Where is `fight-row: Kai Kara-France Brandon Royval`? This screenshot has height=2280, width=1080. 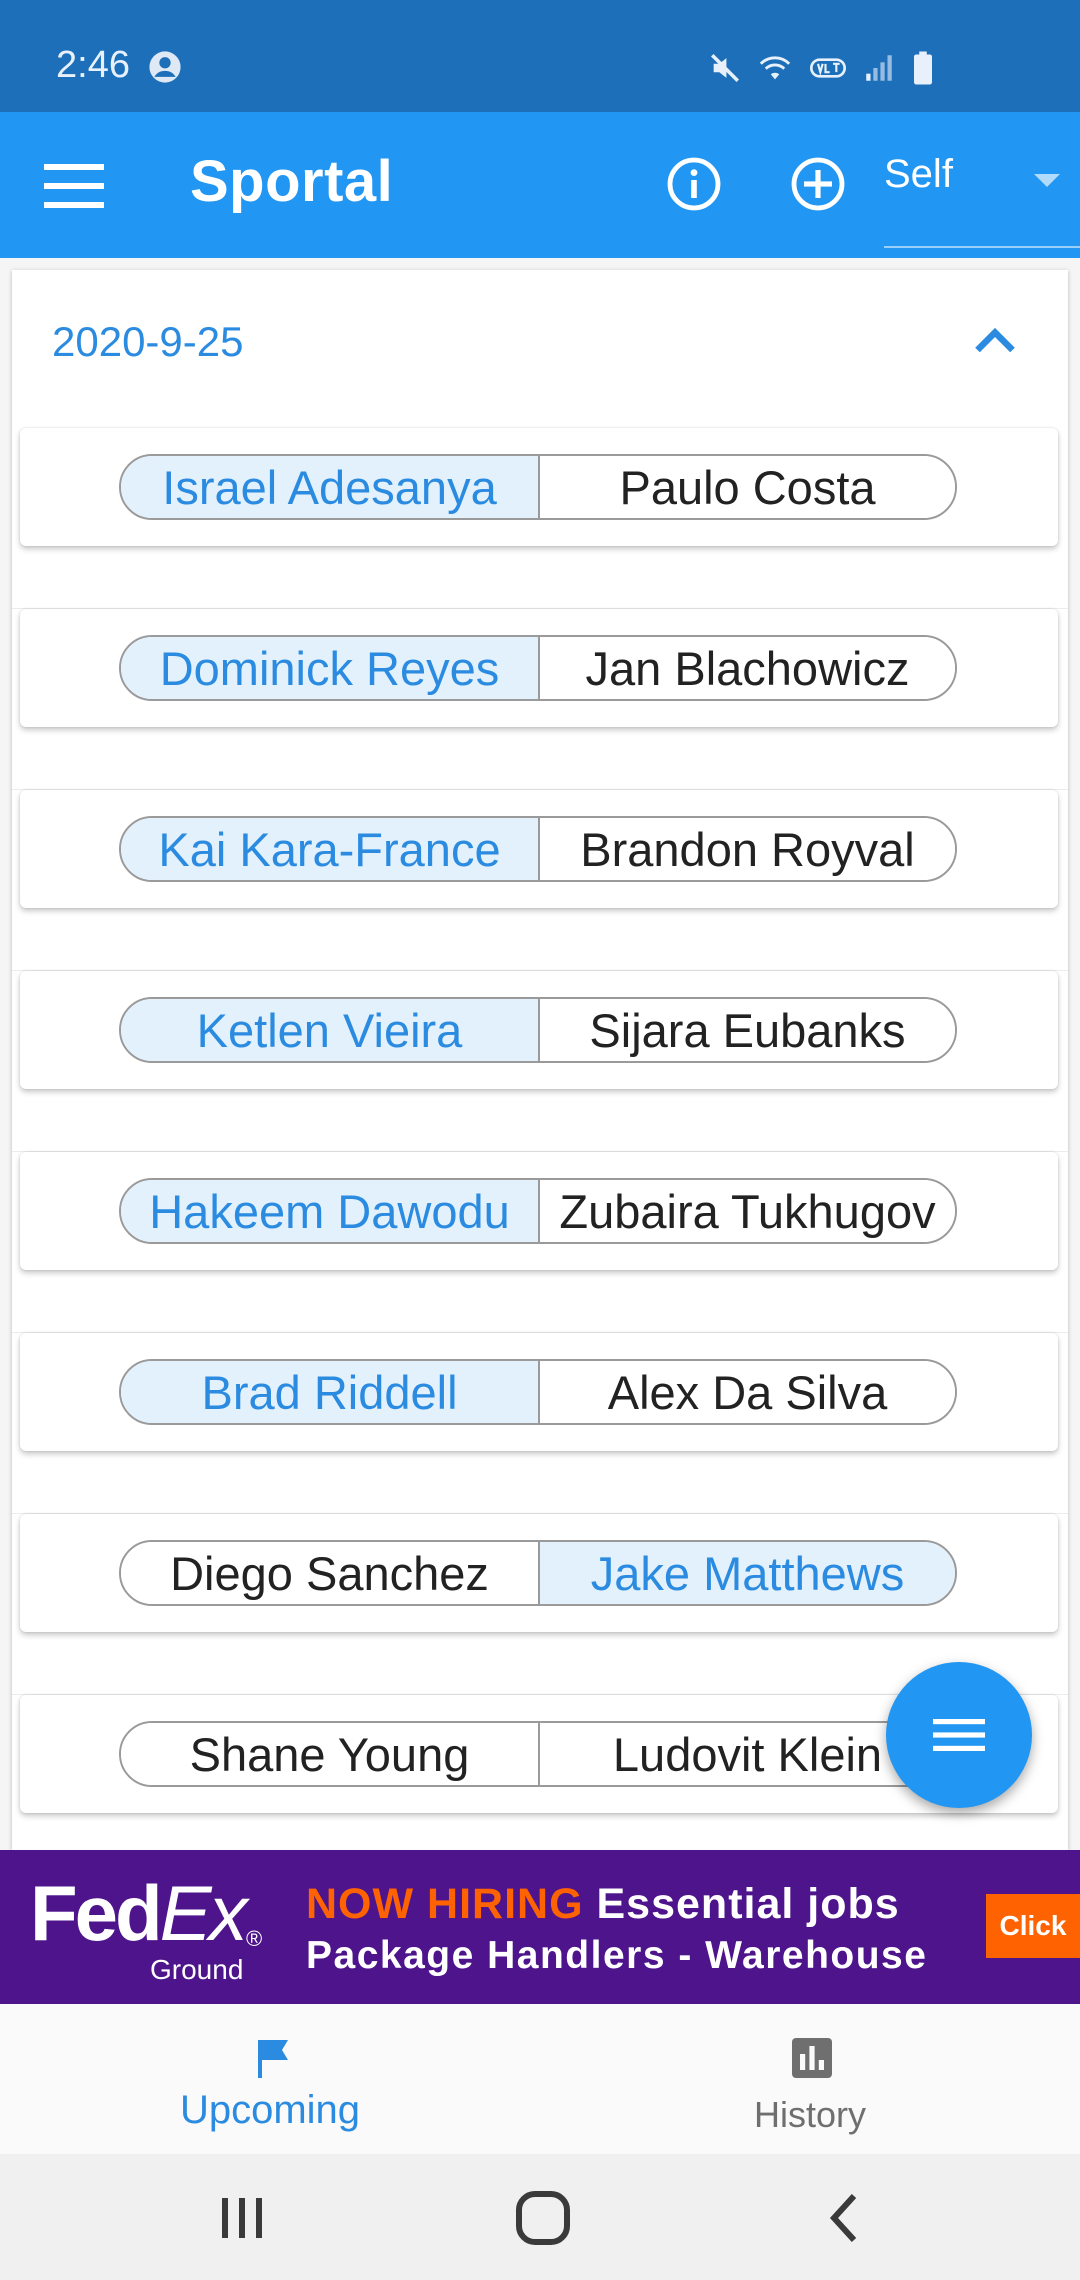 fight-row: Kai Kara-France Brandon Royval is located at coordinates (540, 880).